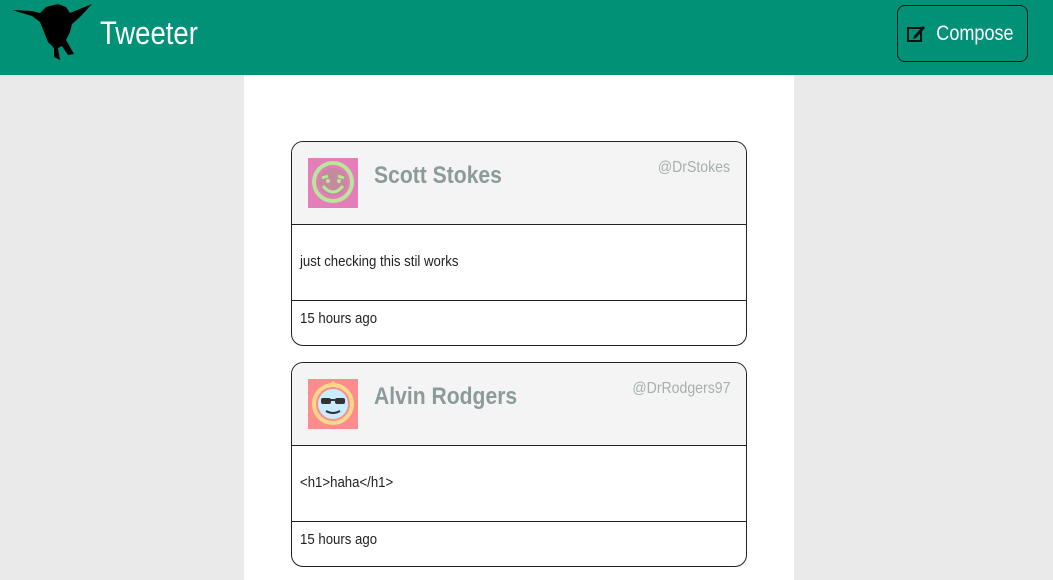  Describe the element at coordinates (526, 37) in the screenshot. I see `navbar: Tweeter Compose` at that location.